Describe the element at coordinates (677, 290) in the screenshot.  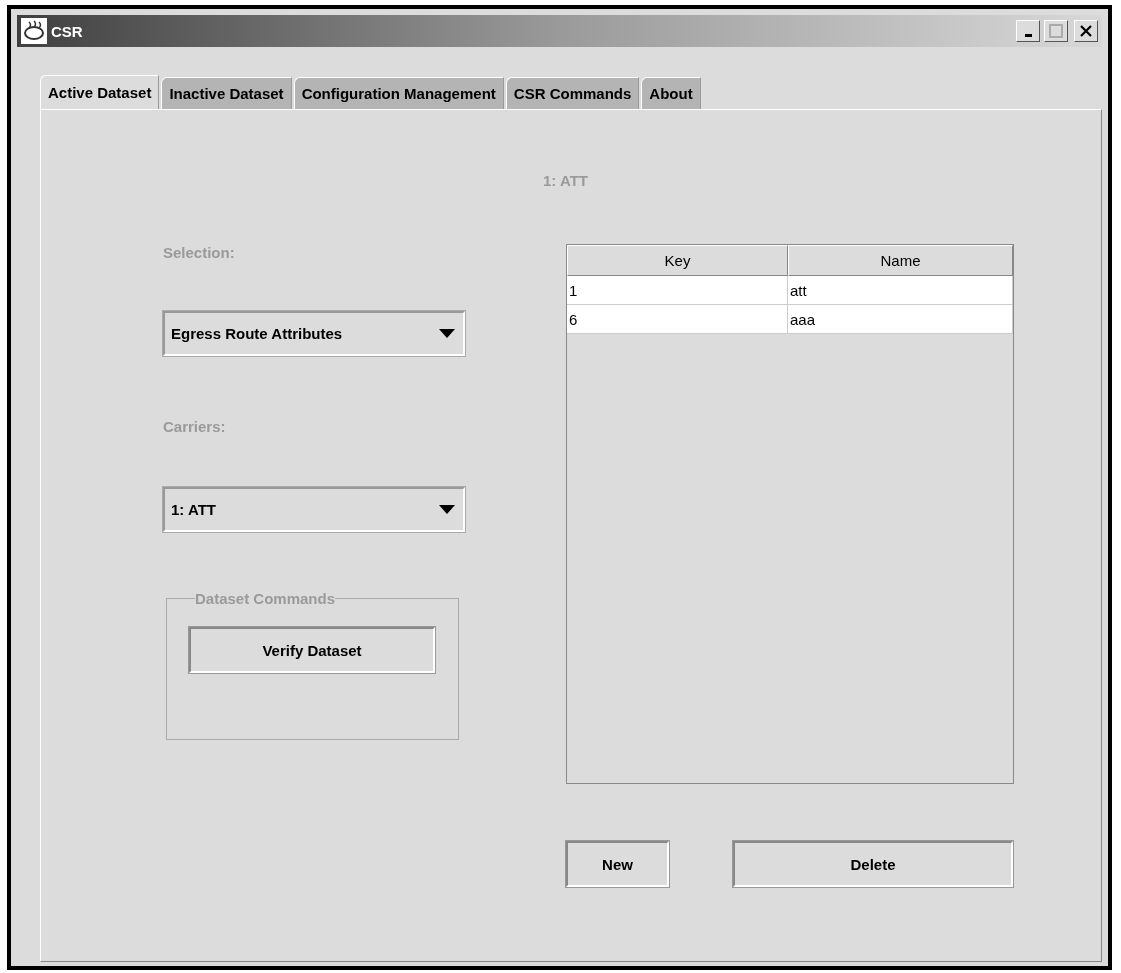
I see `table-cell: 1` at that location.